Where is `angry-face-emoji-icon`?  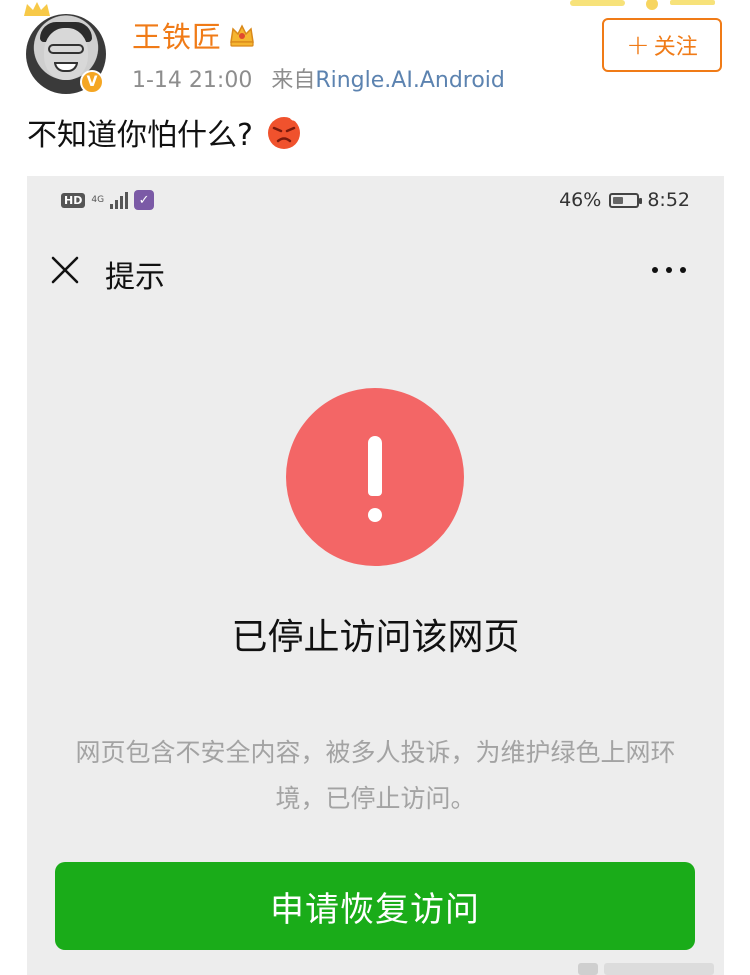
angry-face-emoji-icon is located at coordinates (283, 131).